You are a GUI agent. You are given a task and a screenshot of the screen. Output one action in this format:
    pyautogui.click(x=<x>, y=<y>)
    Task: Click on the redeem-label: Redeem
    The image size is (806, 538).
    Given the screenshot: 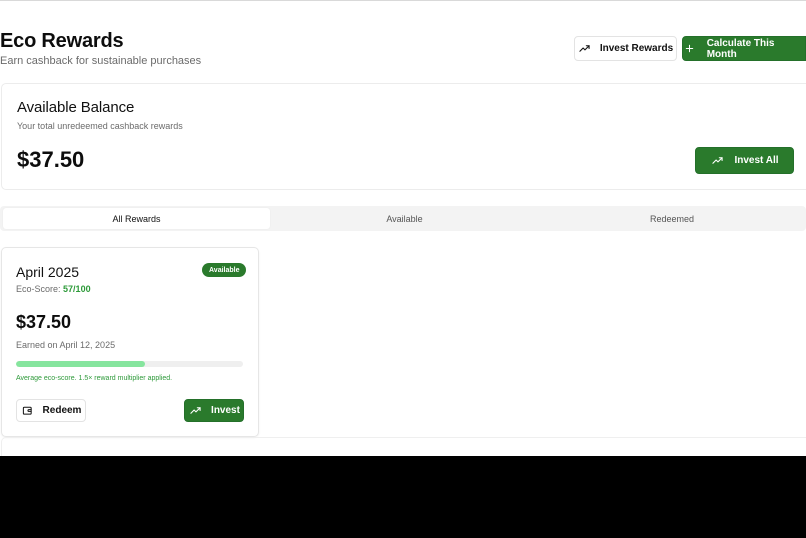 What is the action you would take?
    pyautogui.click(x=62, y=410)
    